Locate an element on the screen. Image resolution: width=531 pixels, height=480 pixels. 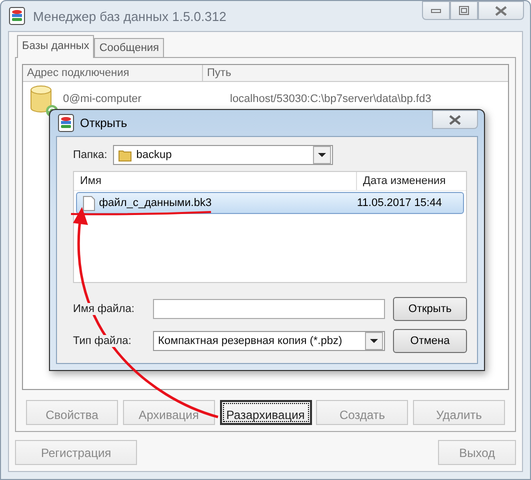
column-header: Имя is located at coordinates (215, 181).